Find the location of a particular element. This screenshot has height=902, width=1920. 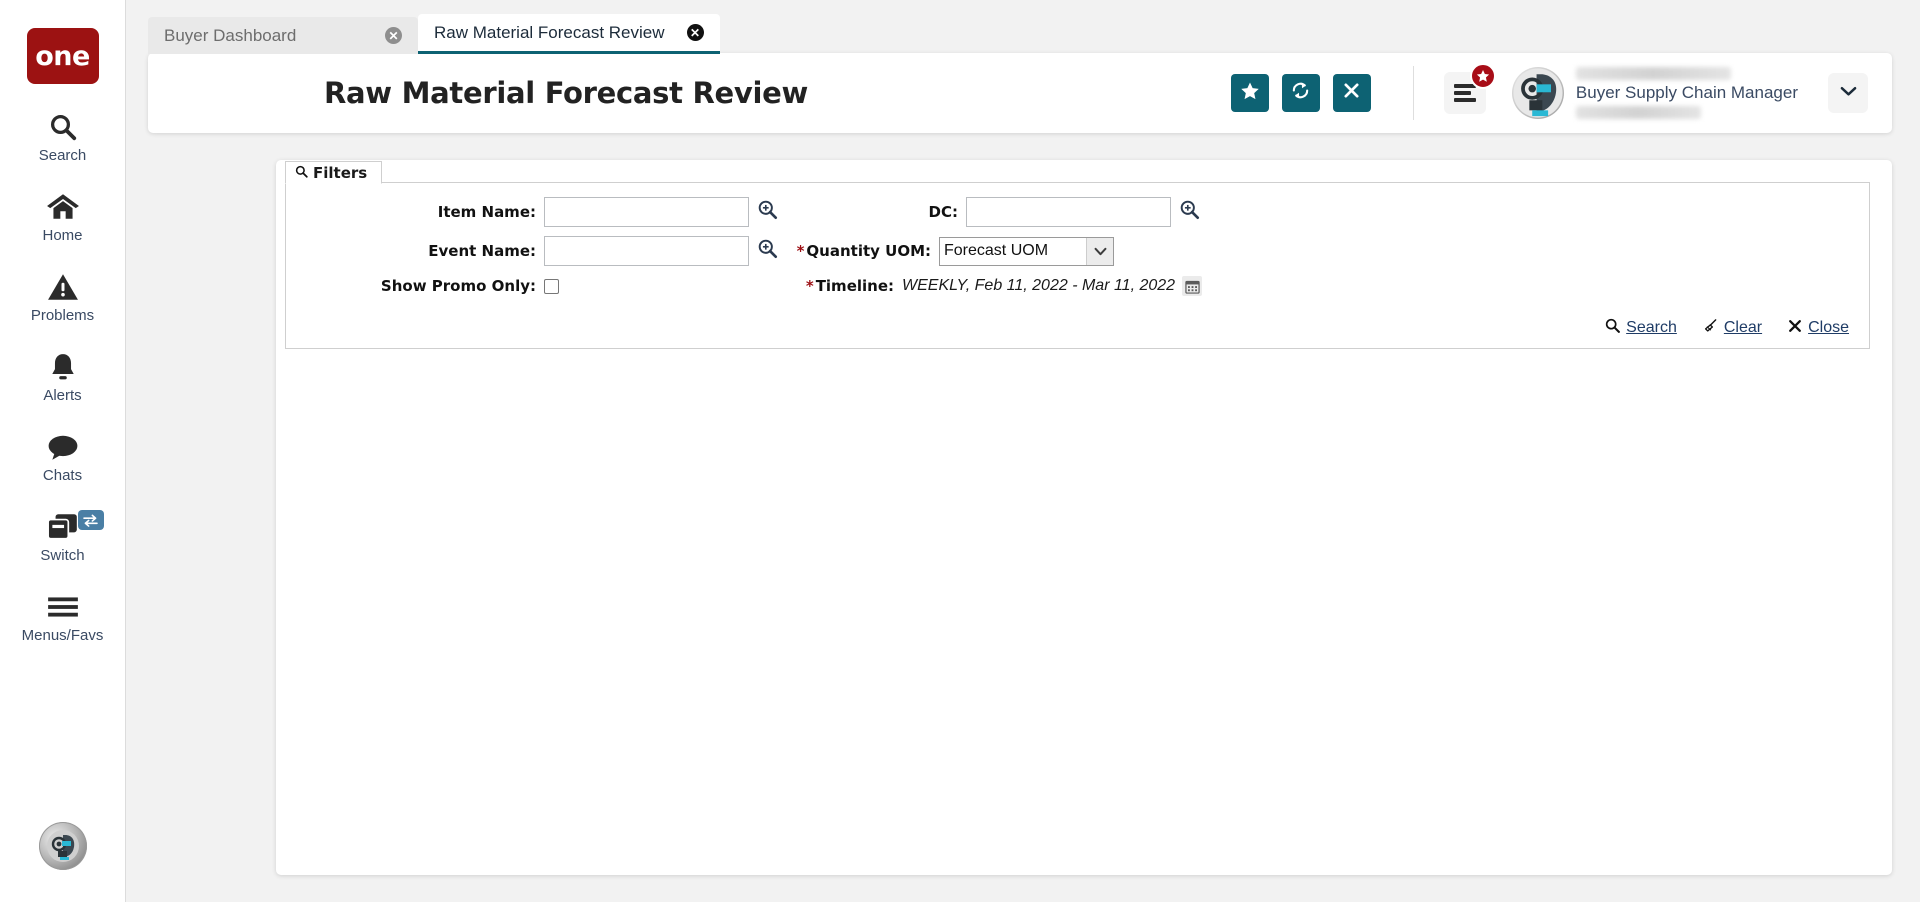

chevron-down-icon is located at coordinates (1848, 93).